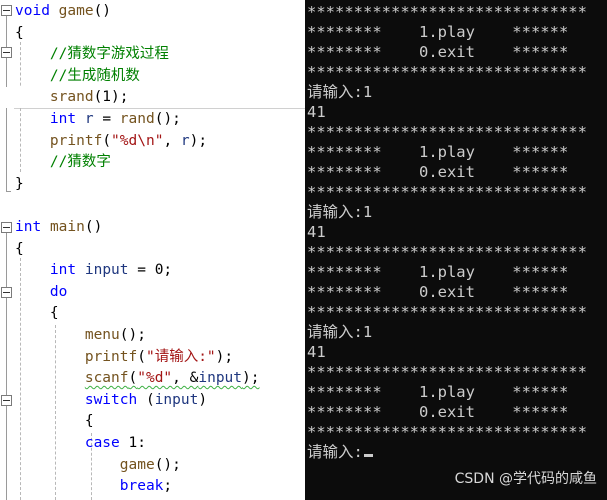 The image size is (607, 500). Describe the element at coordinates (152, 357) in the screenshot. I see `code-line: printf("请输入:");` at that location.